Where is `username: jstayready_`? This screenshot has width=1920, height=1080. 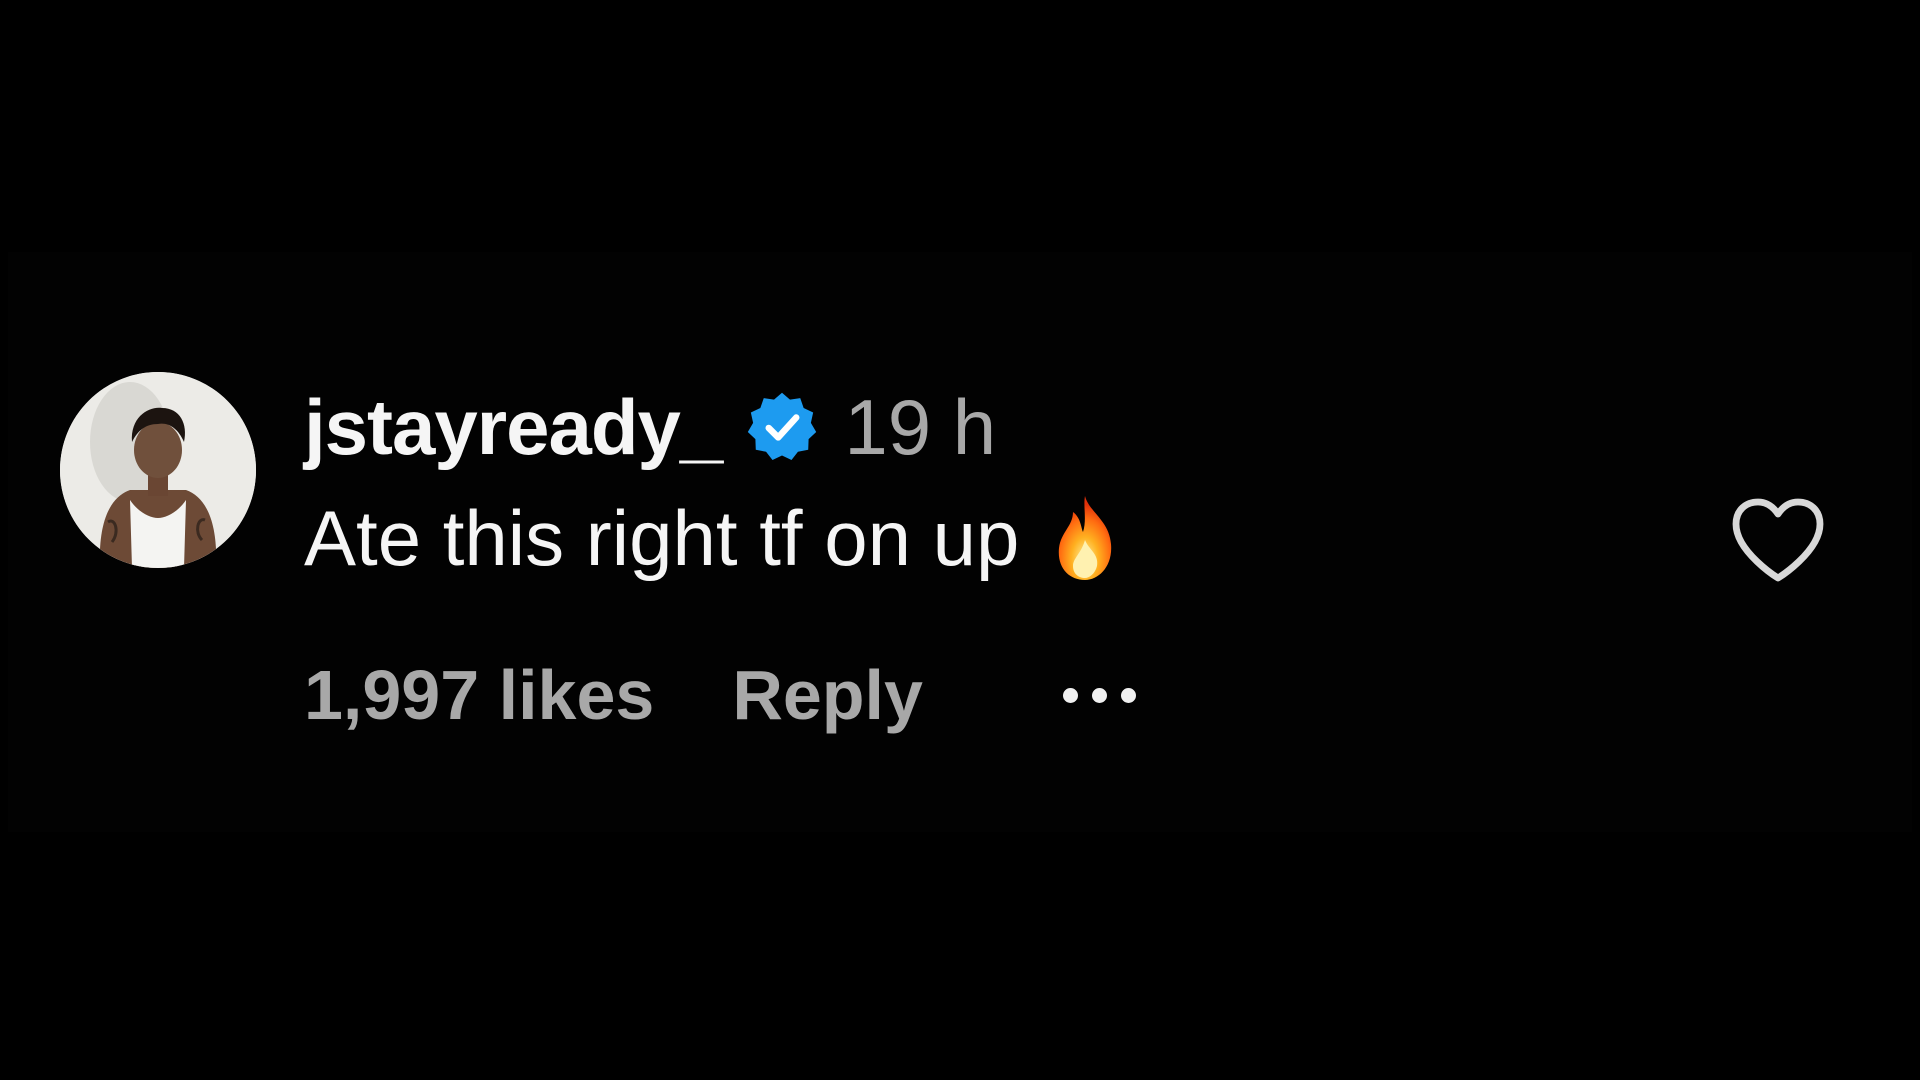
username: jstayready_ is located at coordinates (513, 427).